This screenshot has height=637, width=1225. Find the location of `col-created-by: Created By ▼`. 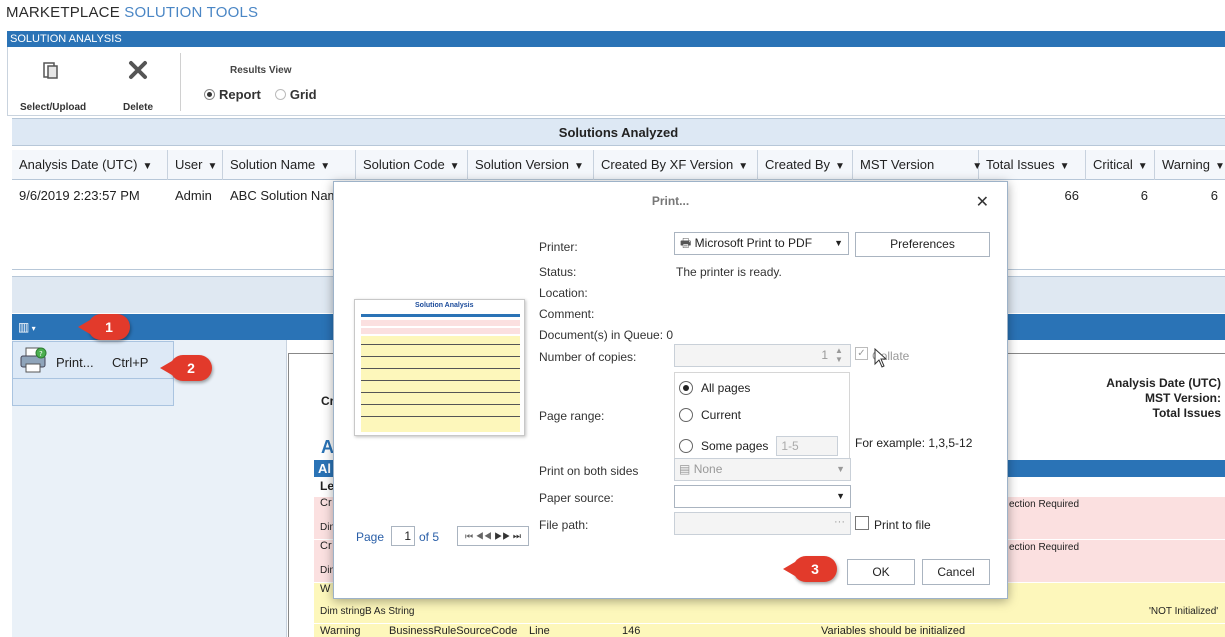

col-created-by: Created By ▼ is located at coordinates (805, 165).